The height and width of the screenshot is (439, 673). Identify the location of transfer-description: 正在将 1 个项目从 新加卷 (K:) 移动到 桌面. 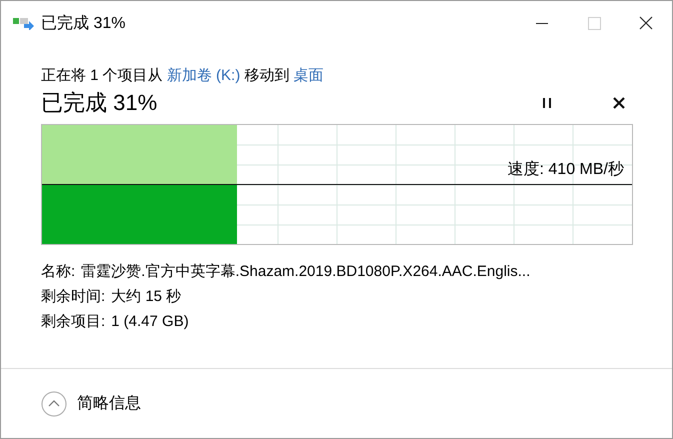
(183, 76).